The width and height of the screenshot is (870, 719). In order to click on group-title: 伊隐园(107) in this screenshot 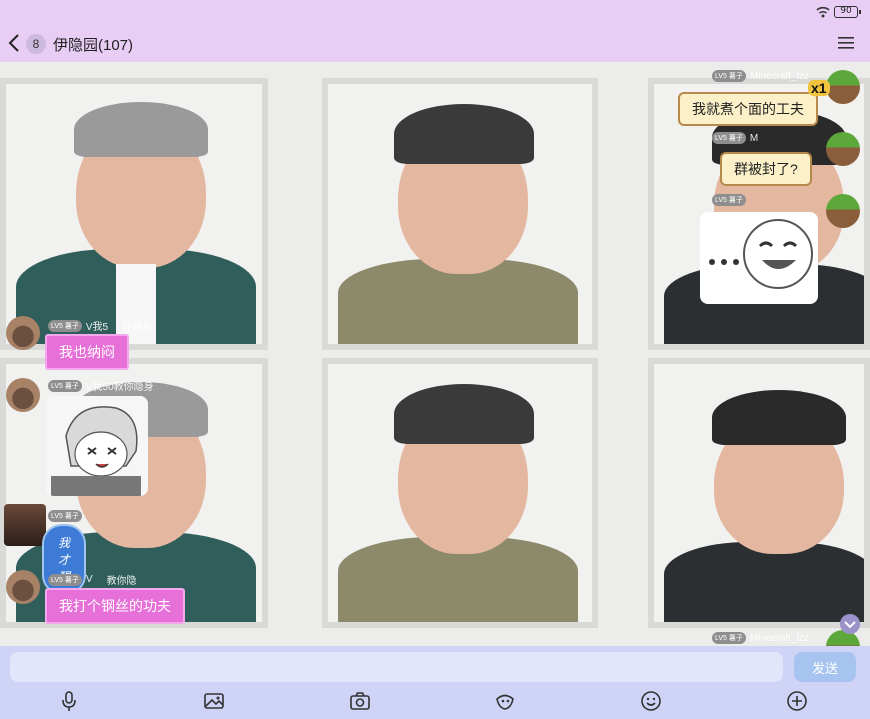, I will do `click(93, 44)`.